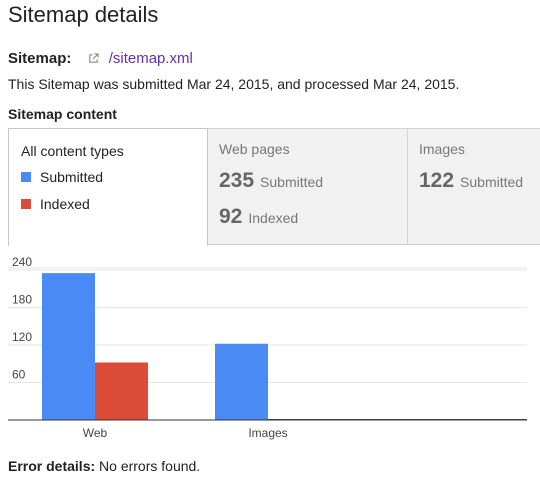  What do you see at coordinates (26, 177) in the screenshot?
I see `submitted-swatch` at bounding box center [26, 177].